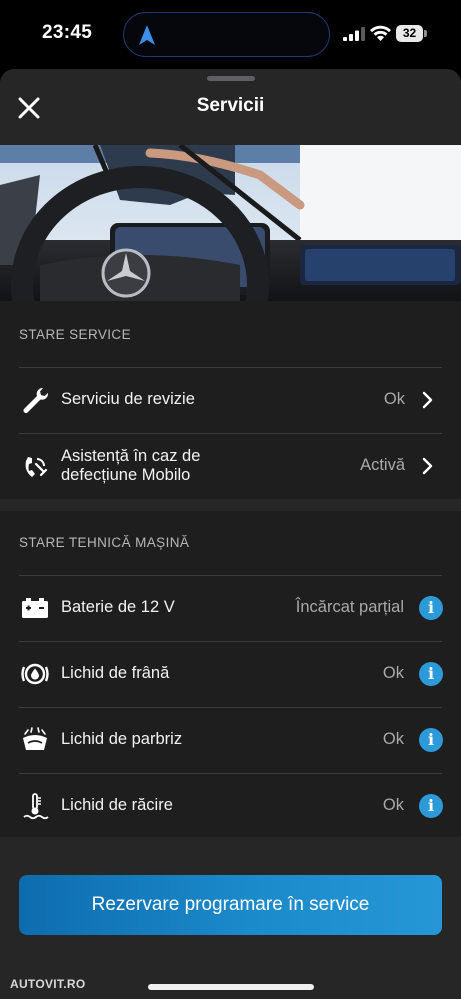  I want to click on watermark: AUTOVIT.RO, so click(48, 984).